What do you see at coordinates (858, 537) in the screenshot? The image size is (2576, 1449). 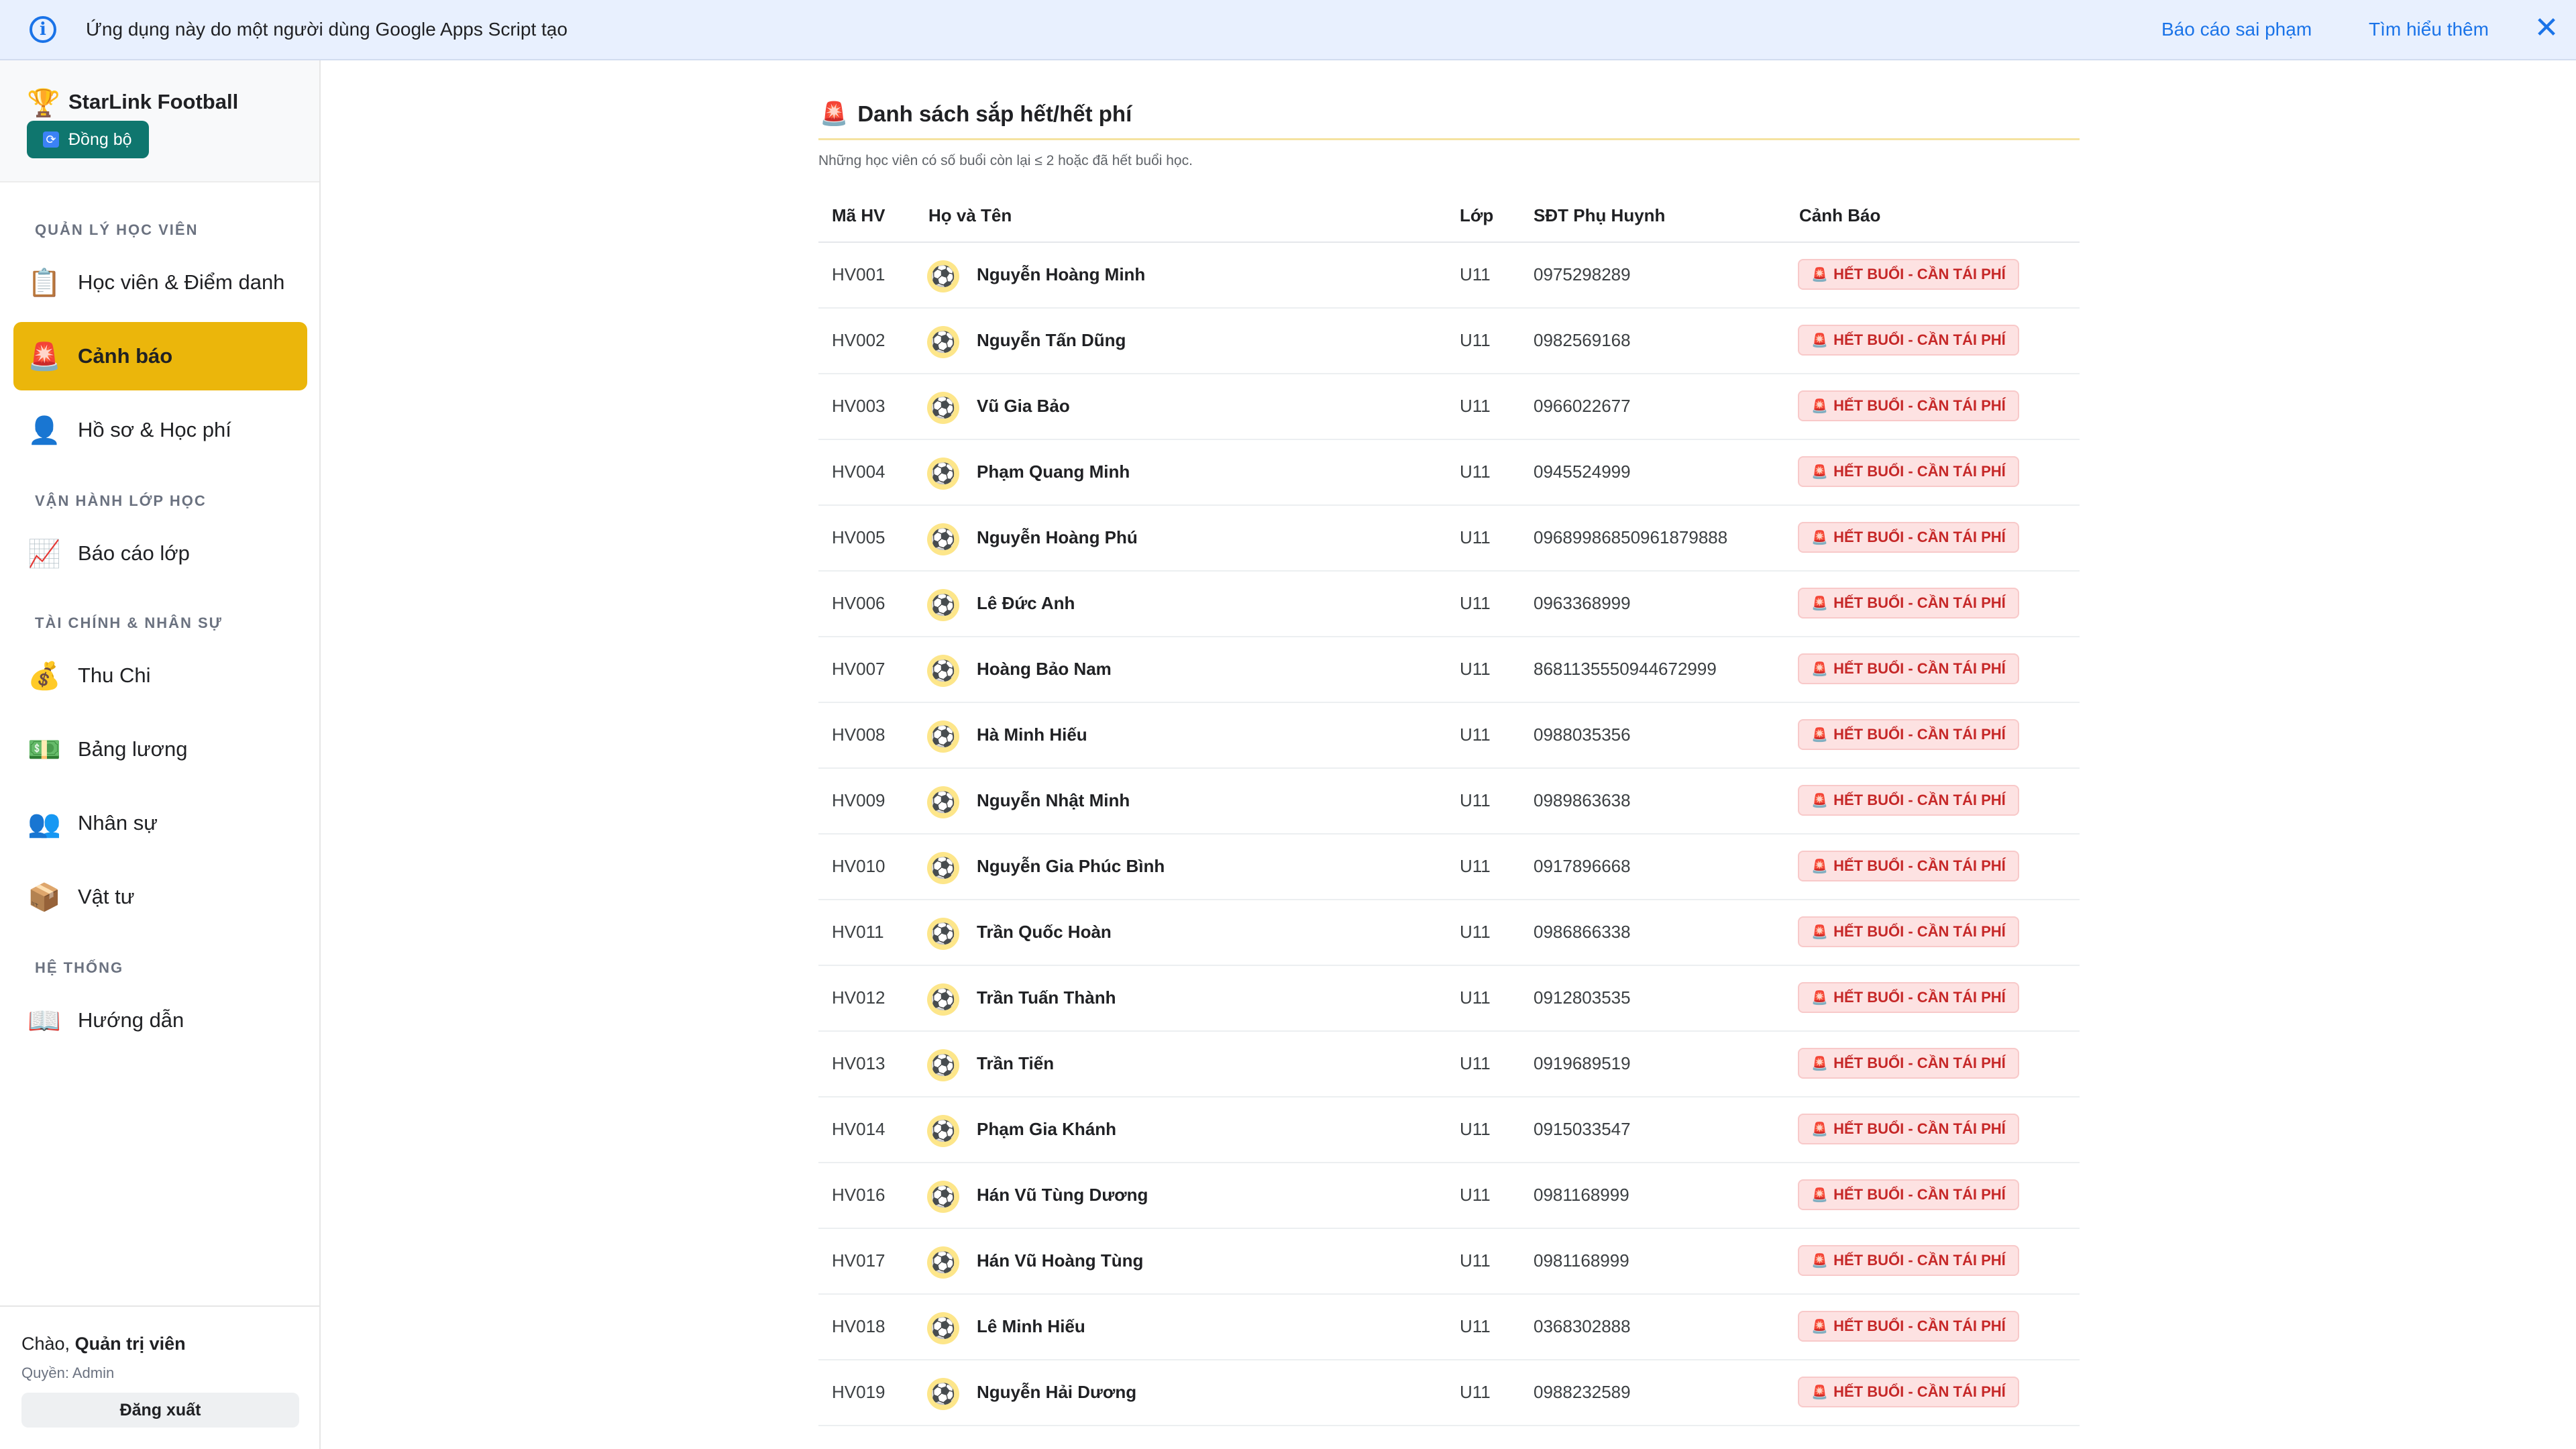 I see `student-id: HV005` at bounding box center [858, 537].